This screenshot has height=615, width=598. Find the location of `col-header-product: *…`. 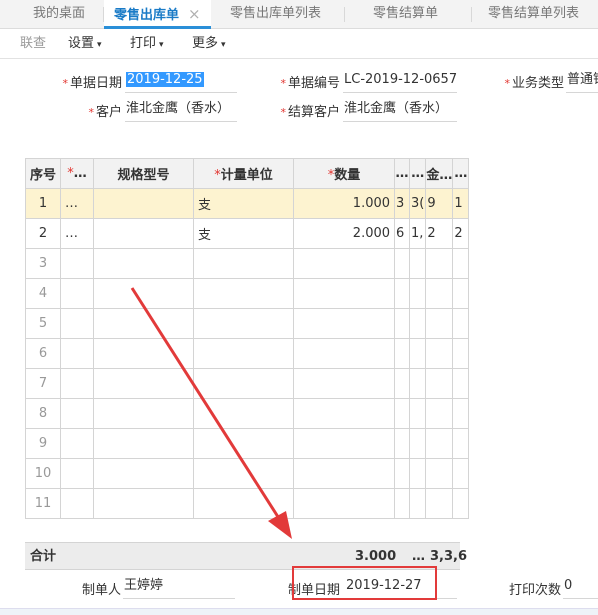

col-header-product: *… is located at coordinates (77, 173).